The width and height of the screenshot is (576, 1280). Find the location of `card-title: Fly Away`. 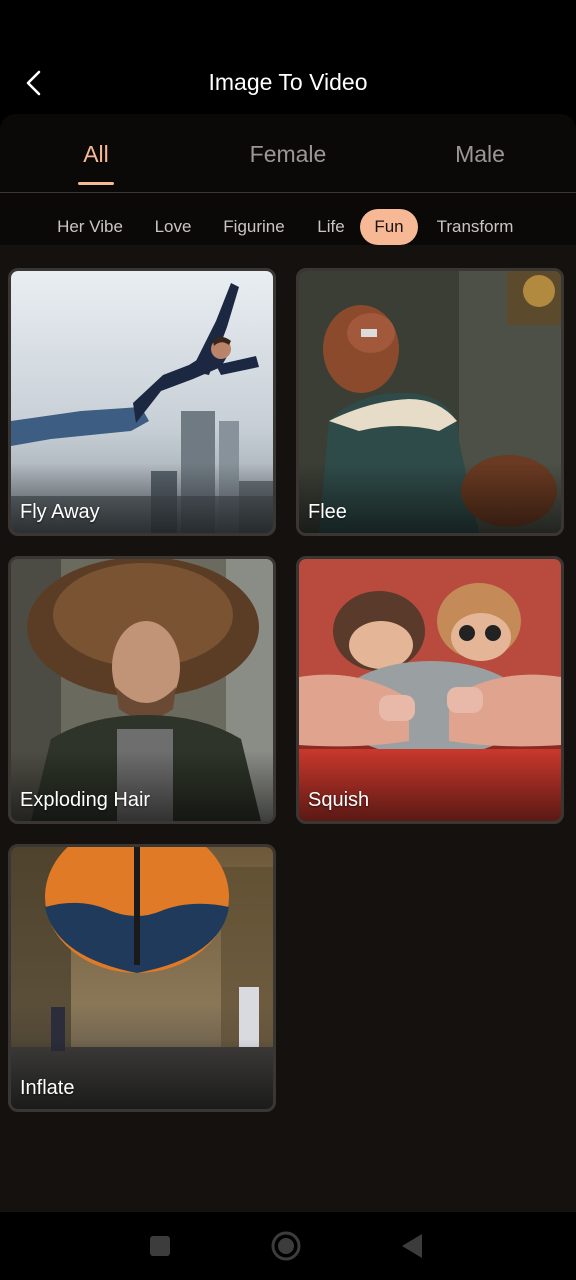

card-title: Fly Away is located at coordinates (60, 512).